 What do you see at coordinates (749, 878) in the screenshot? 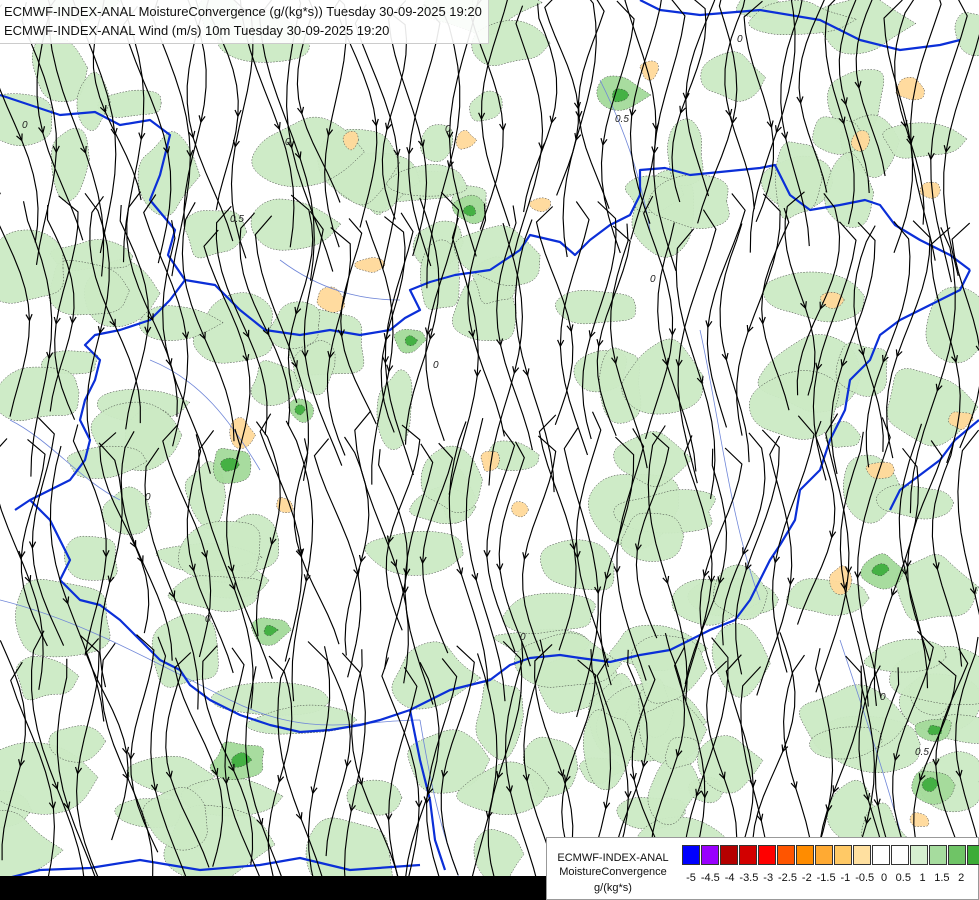
I see `legend-tick-label: -3.5` at bounding box center [749, 878].